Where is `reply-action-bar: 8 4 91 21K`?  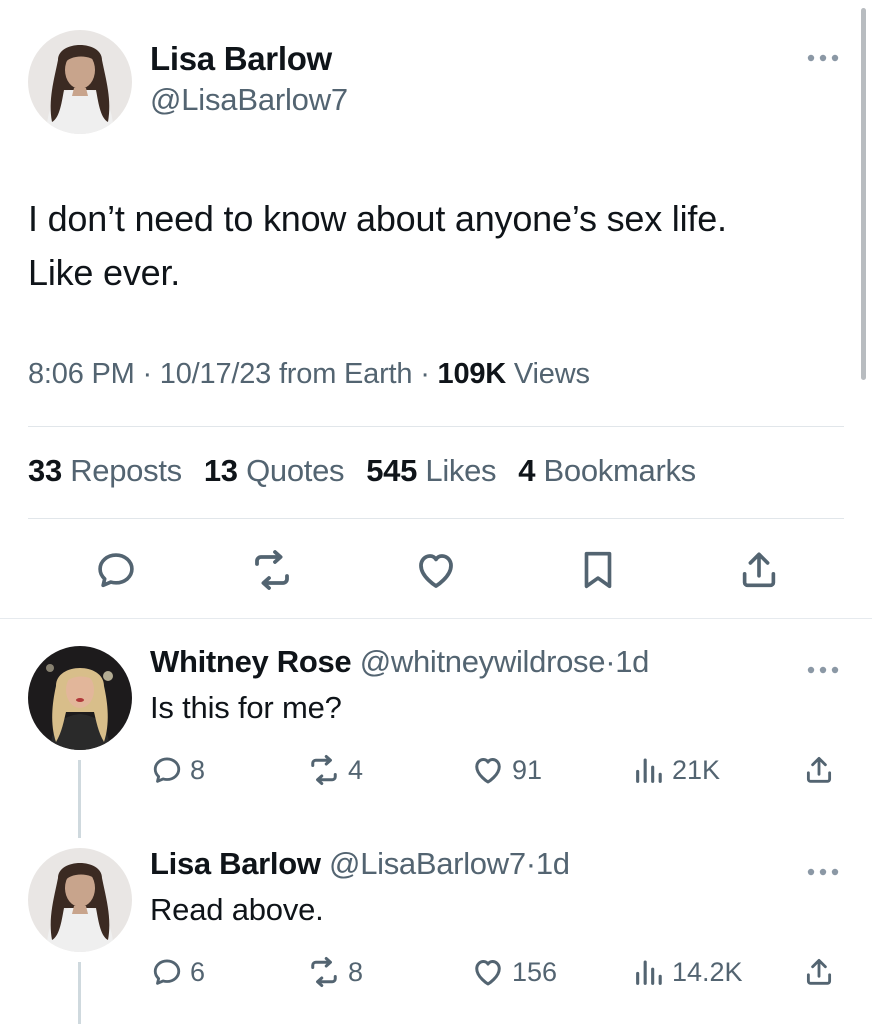 reply-action-bar: 8 4 91 21K is located at coordinates (500, 770).